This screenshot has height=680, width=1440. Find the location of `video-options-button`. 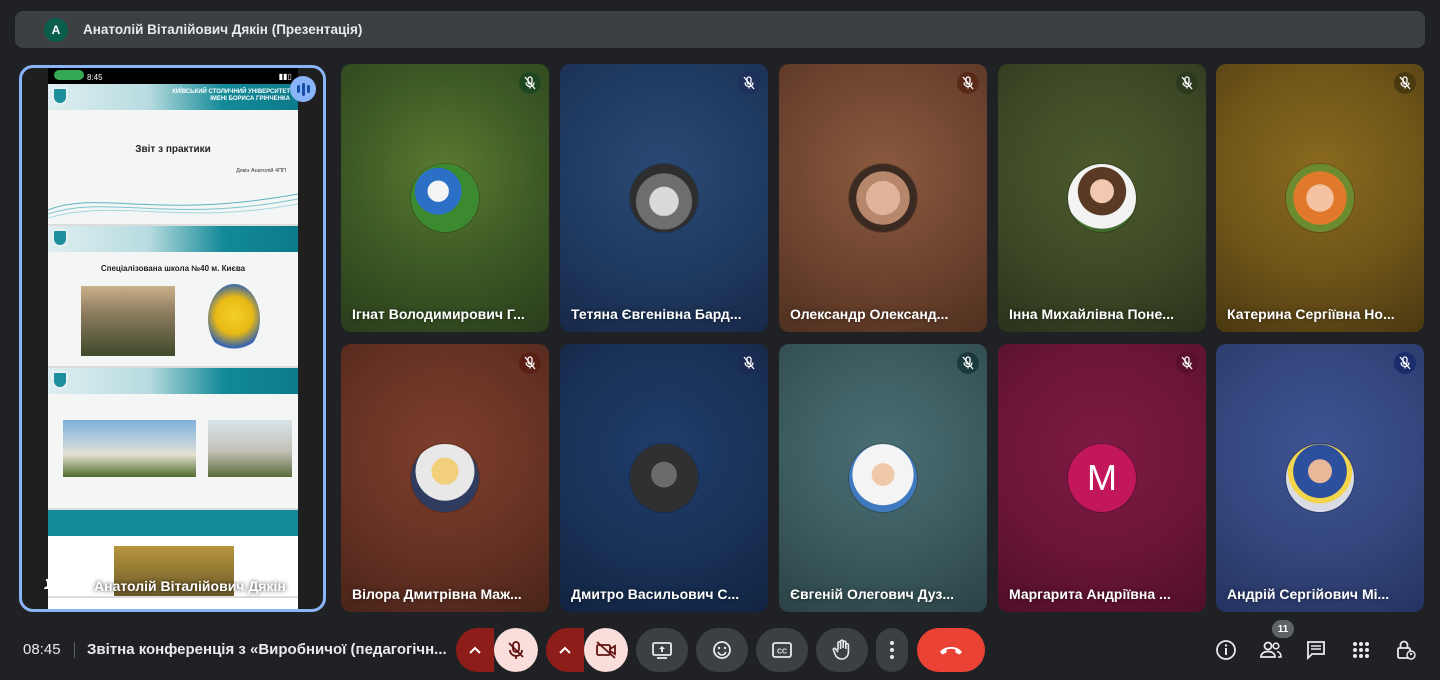

video-options-button is located at coordinates (565, 650).